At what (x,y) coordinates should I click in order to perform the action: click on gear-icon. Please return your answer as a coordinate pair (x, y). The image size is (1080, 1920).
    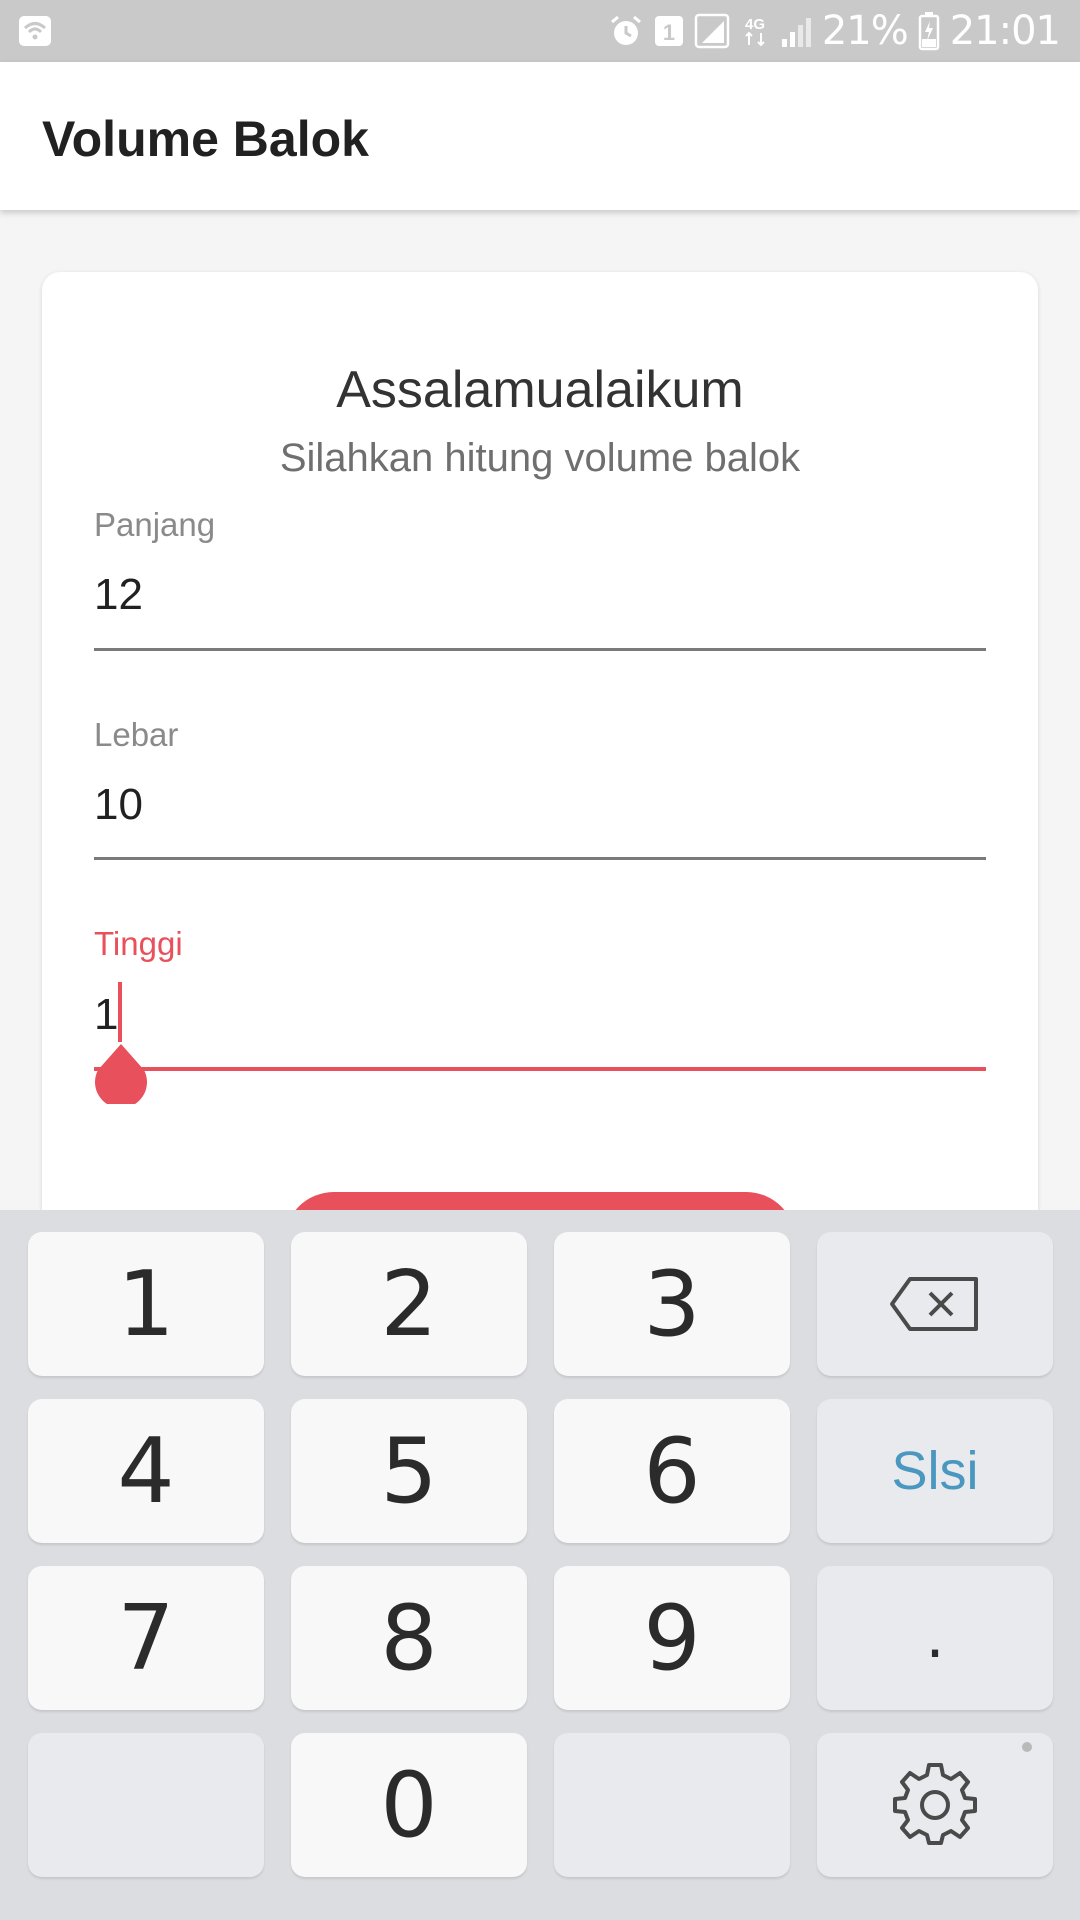
    Looking at the image, I should click on (935, 1804).